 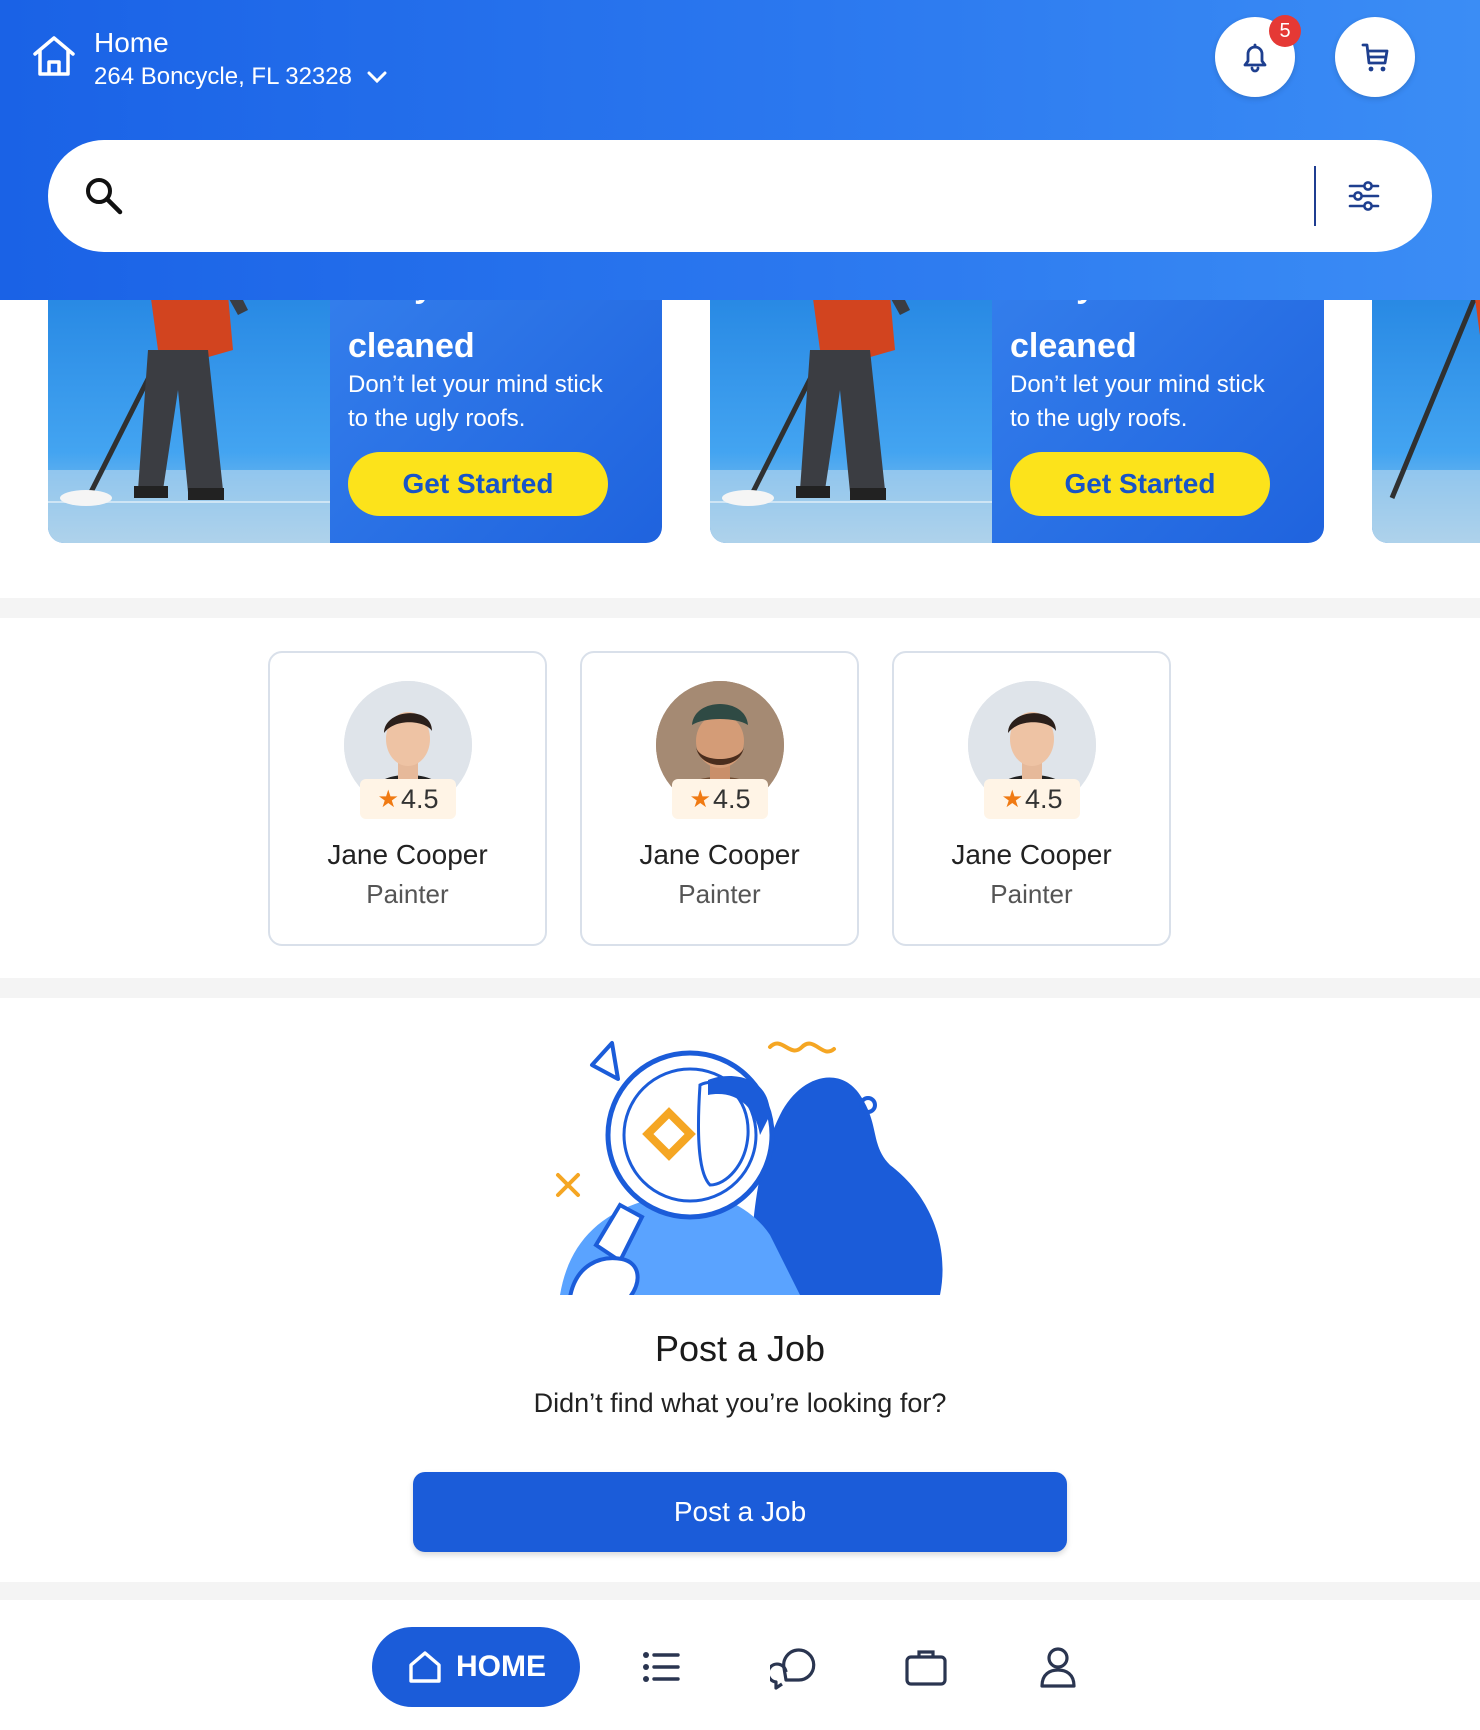 What do you see at coordinates (740, 1512) in the screenshot?
I see `post-job-button: Post a Job` at bounding box center [740, 1512].